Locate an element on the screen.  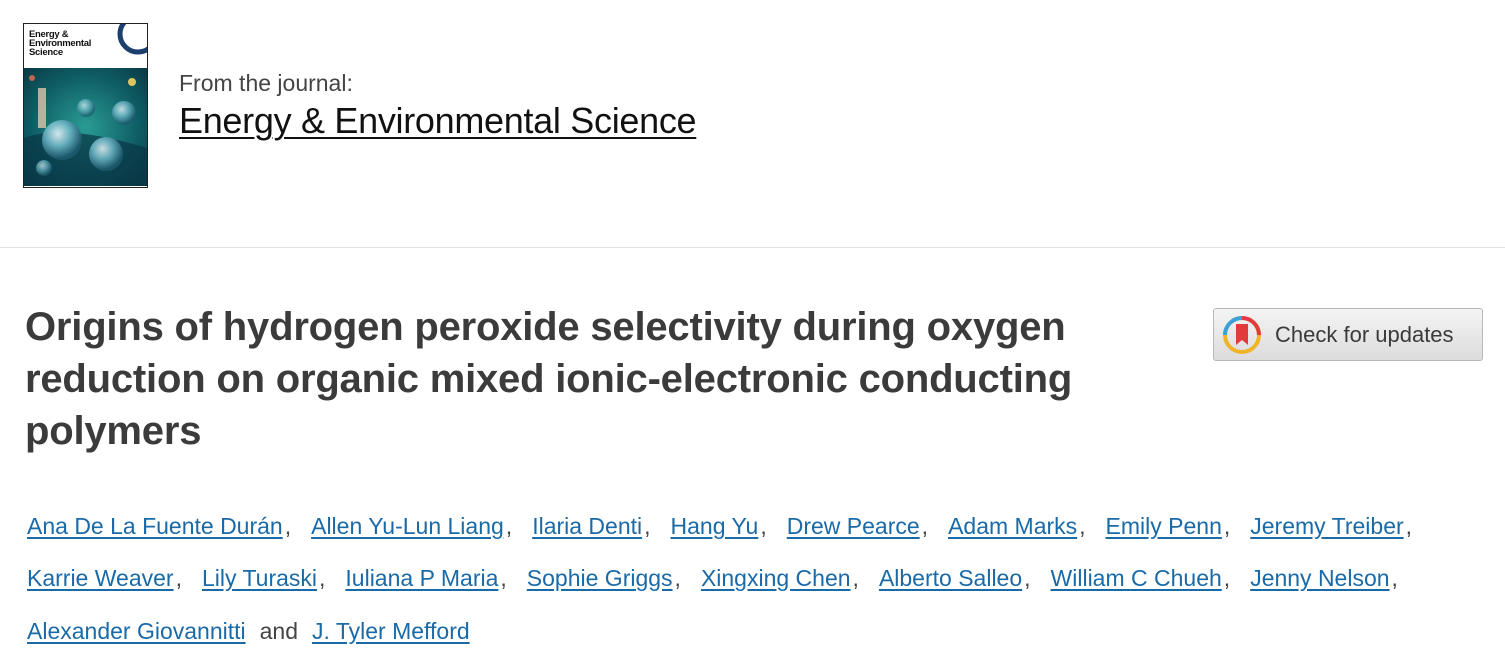
journal-name-link: Energy & Environmental Science is located at coordinates (438, 121).